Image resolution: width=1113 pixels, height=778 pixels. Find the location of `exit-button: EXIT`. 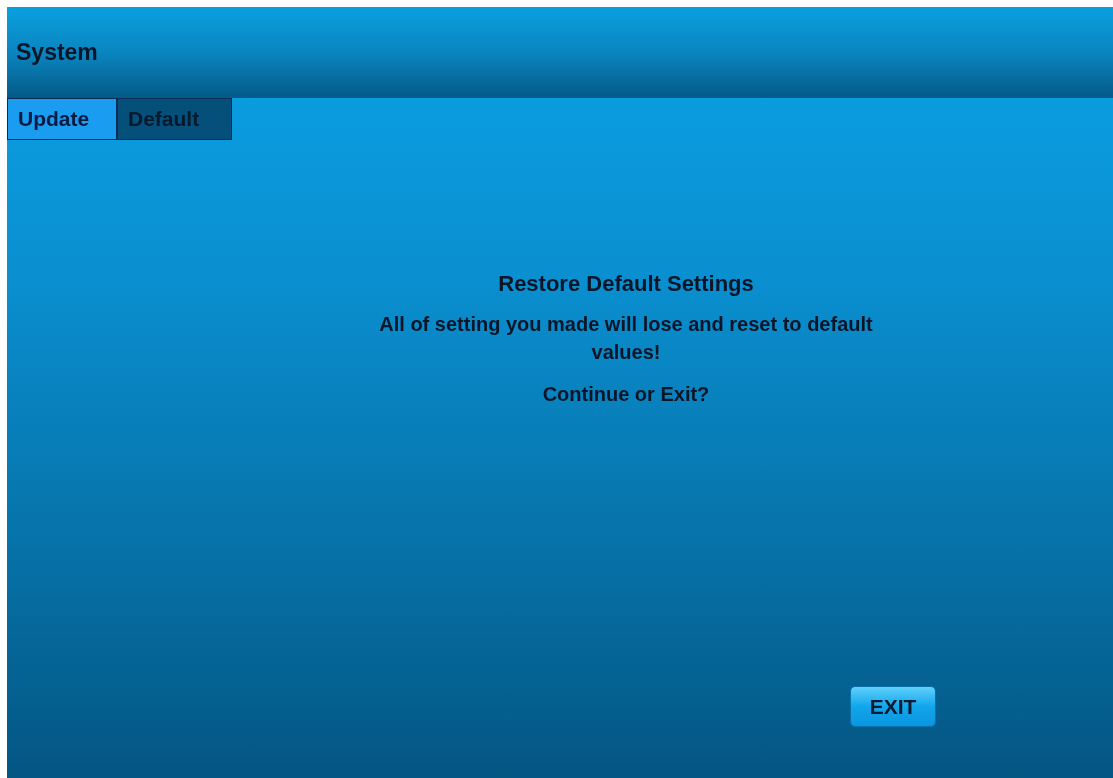

exit-button: EXIT is located at coordinates (893, 706).